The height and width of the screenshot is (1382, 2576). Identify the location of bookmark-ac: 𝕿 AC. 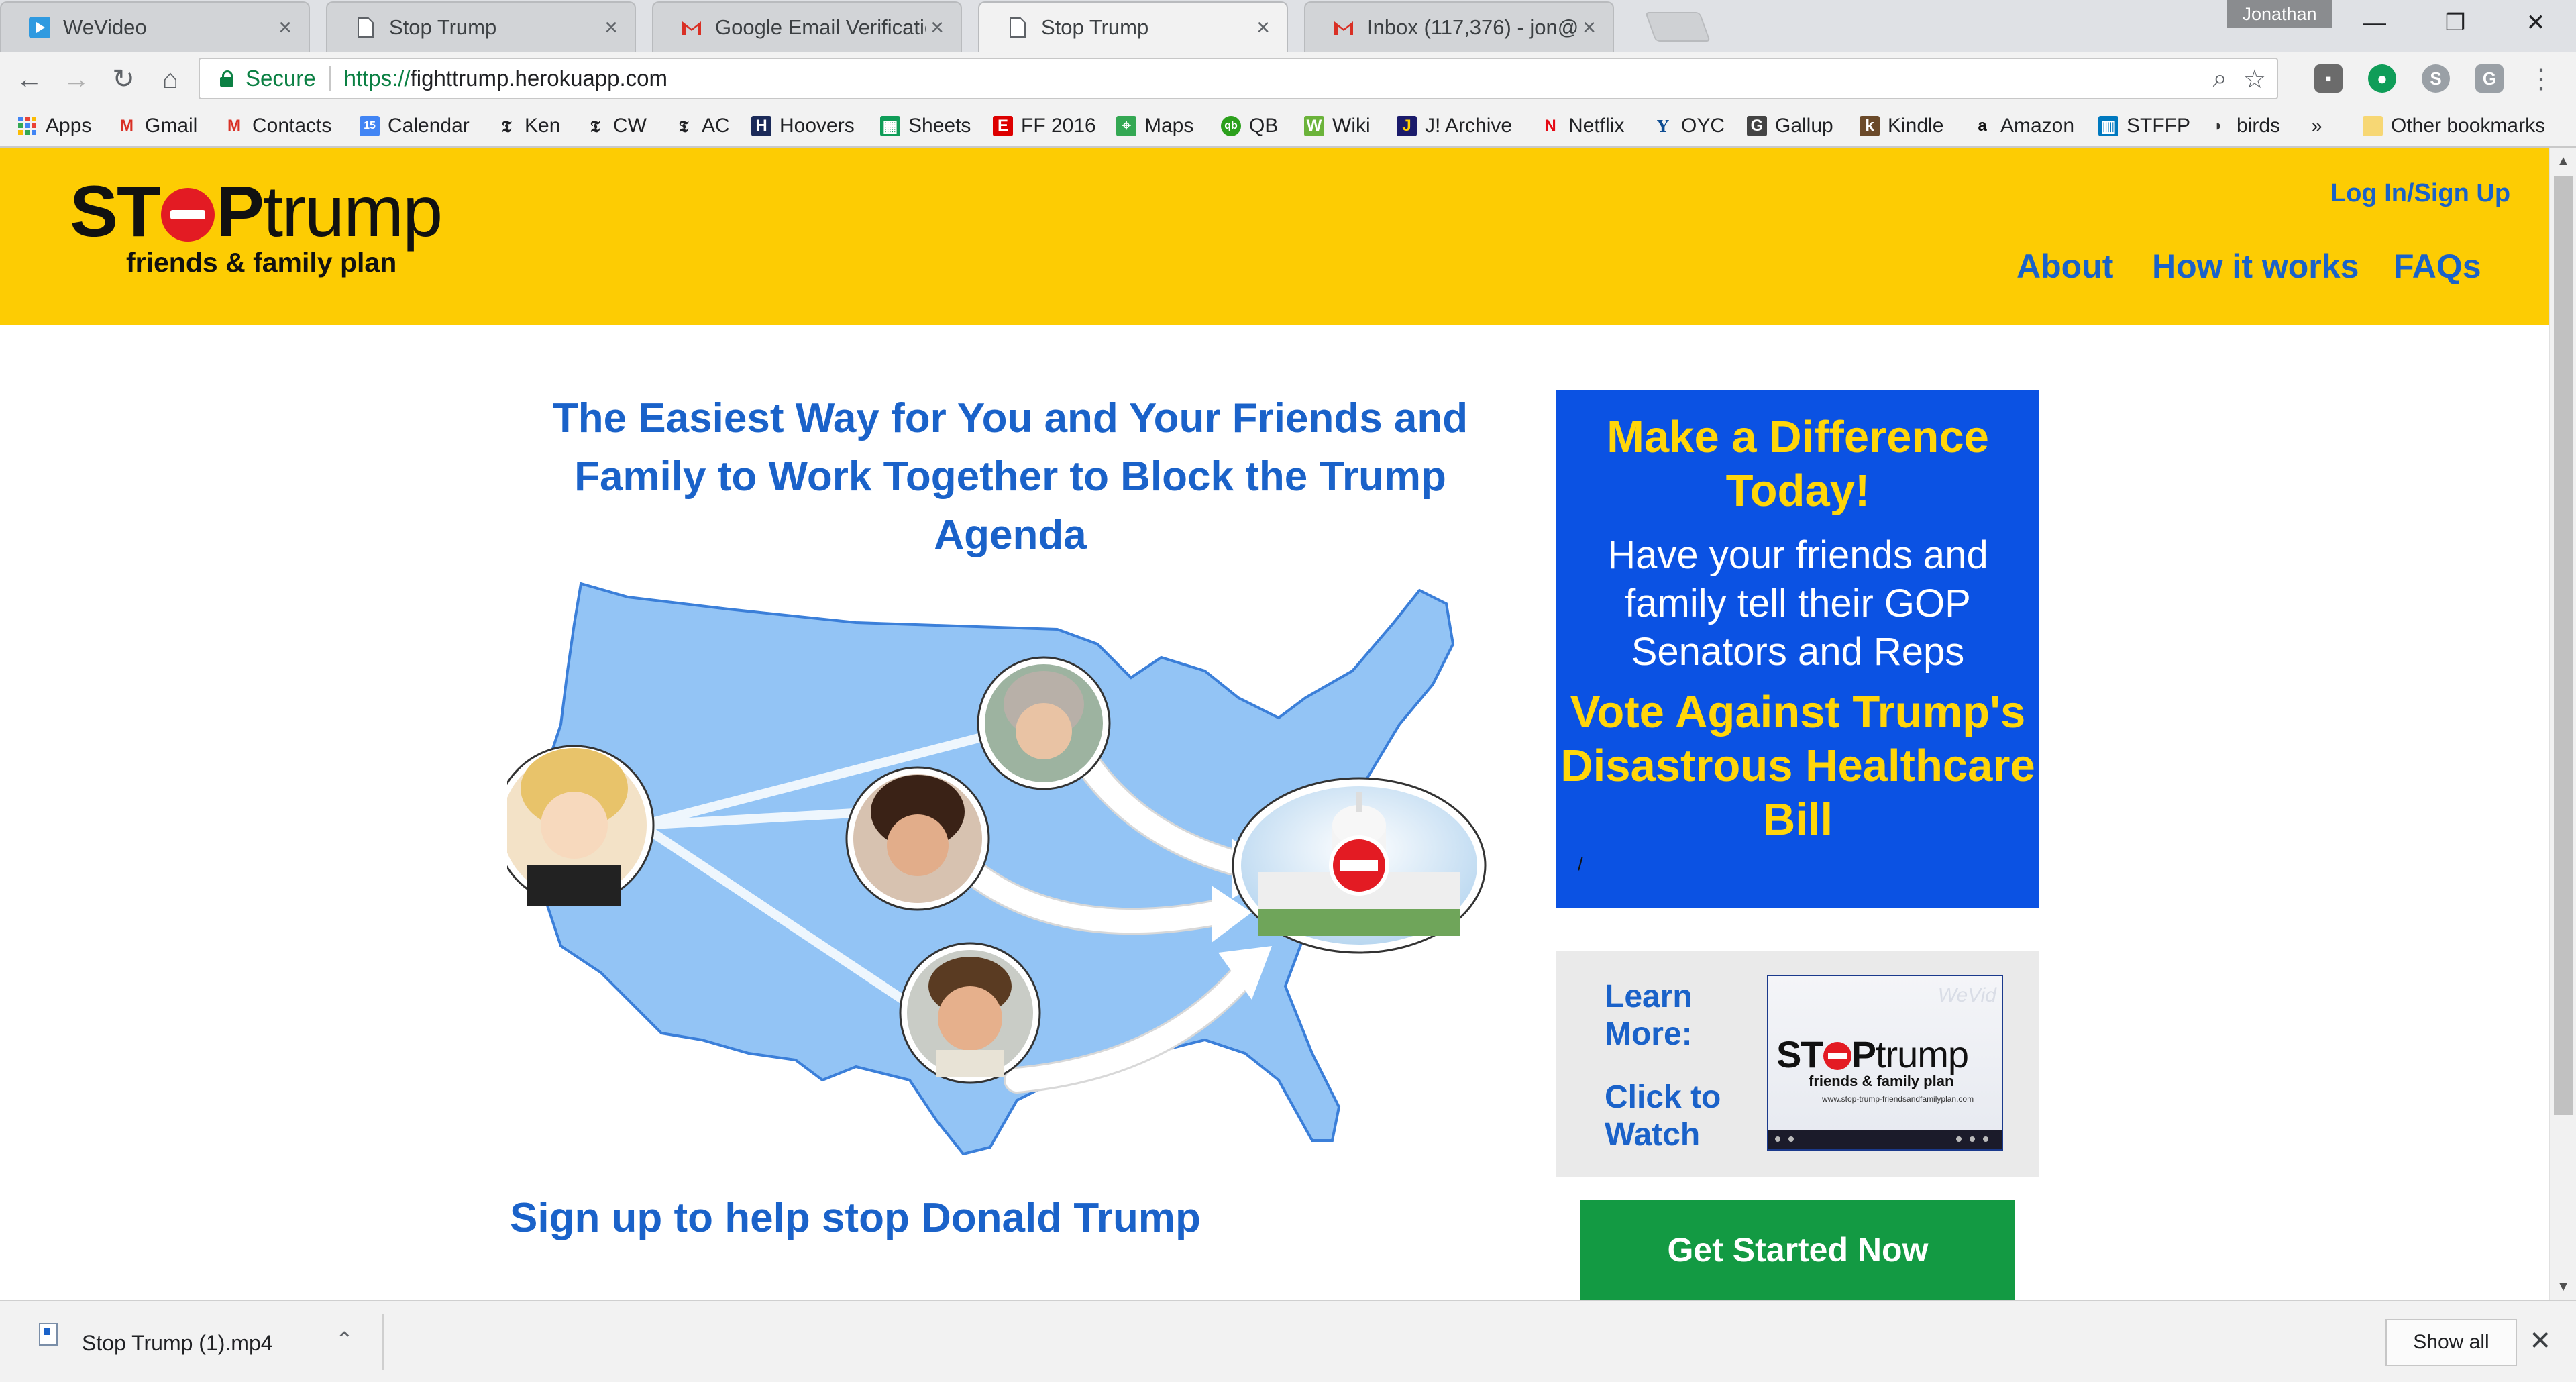
(702, 126).